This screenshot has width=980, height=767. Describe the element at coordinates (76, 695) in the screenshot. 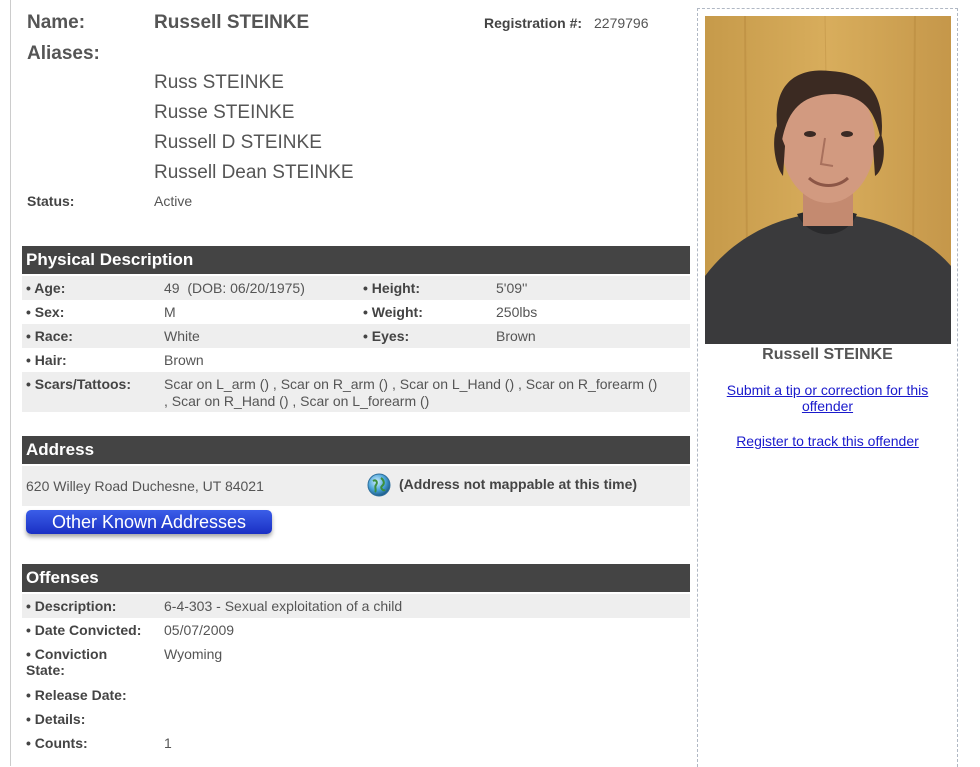

I see `release-date-label: • Release Date:` at that location.